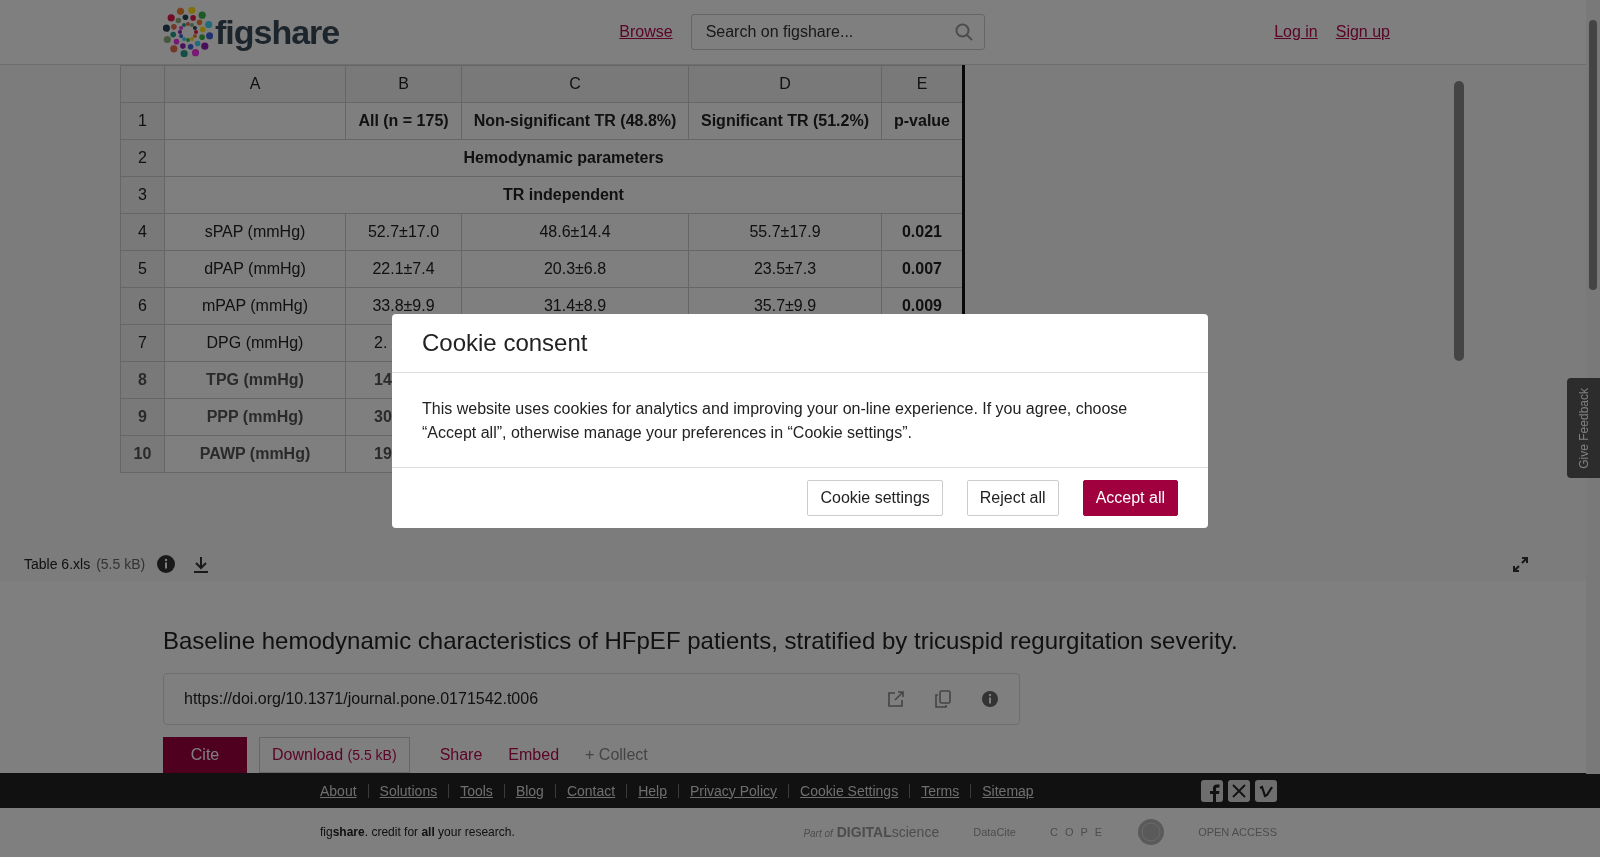 The height and width of the screenshot is (857, 1600). I want to click on footer-link: Cookie Settings, so click(849, 790).